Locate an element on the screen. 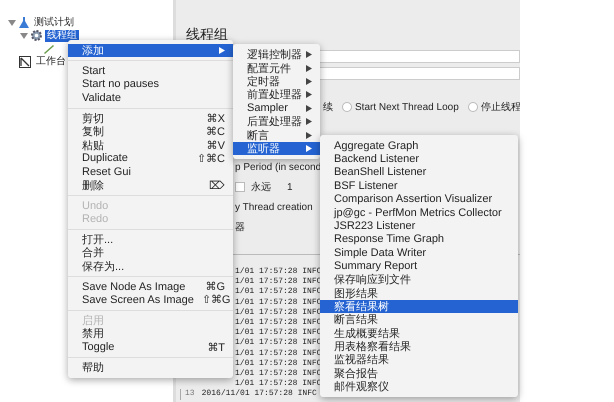  flask-icon is located at coordinates (24, 22).